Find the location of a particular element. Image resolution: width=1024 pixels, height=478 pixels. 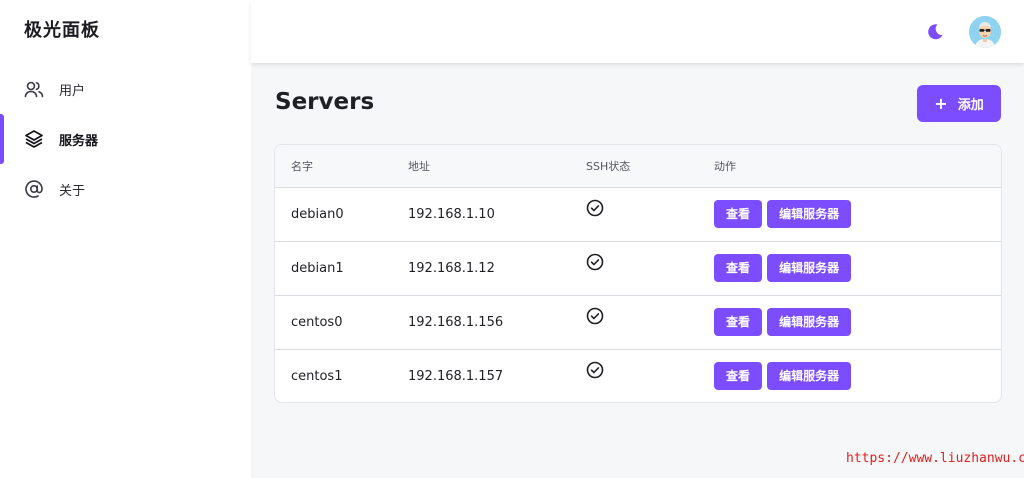

users-icon is located at coordinates (34, 89).